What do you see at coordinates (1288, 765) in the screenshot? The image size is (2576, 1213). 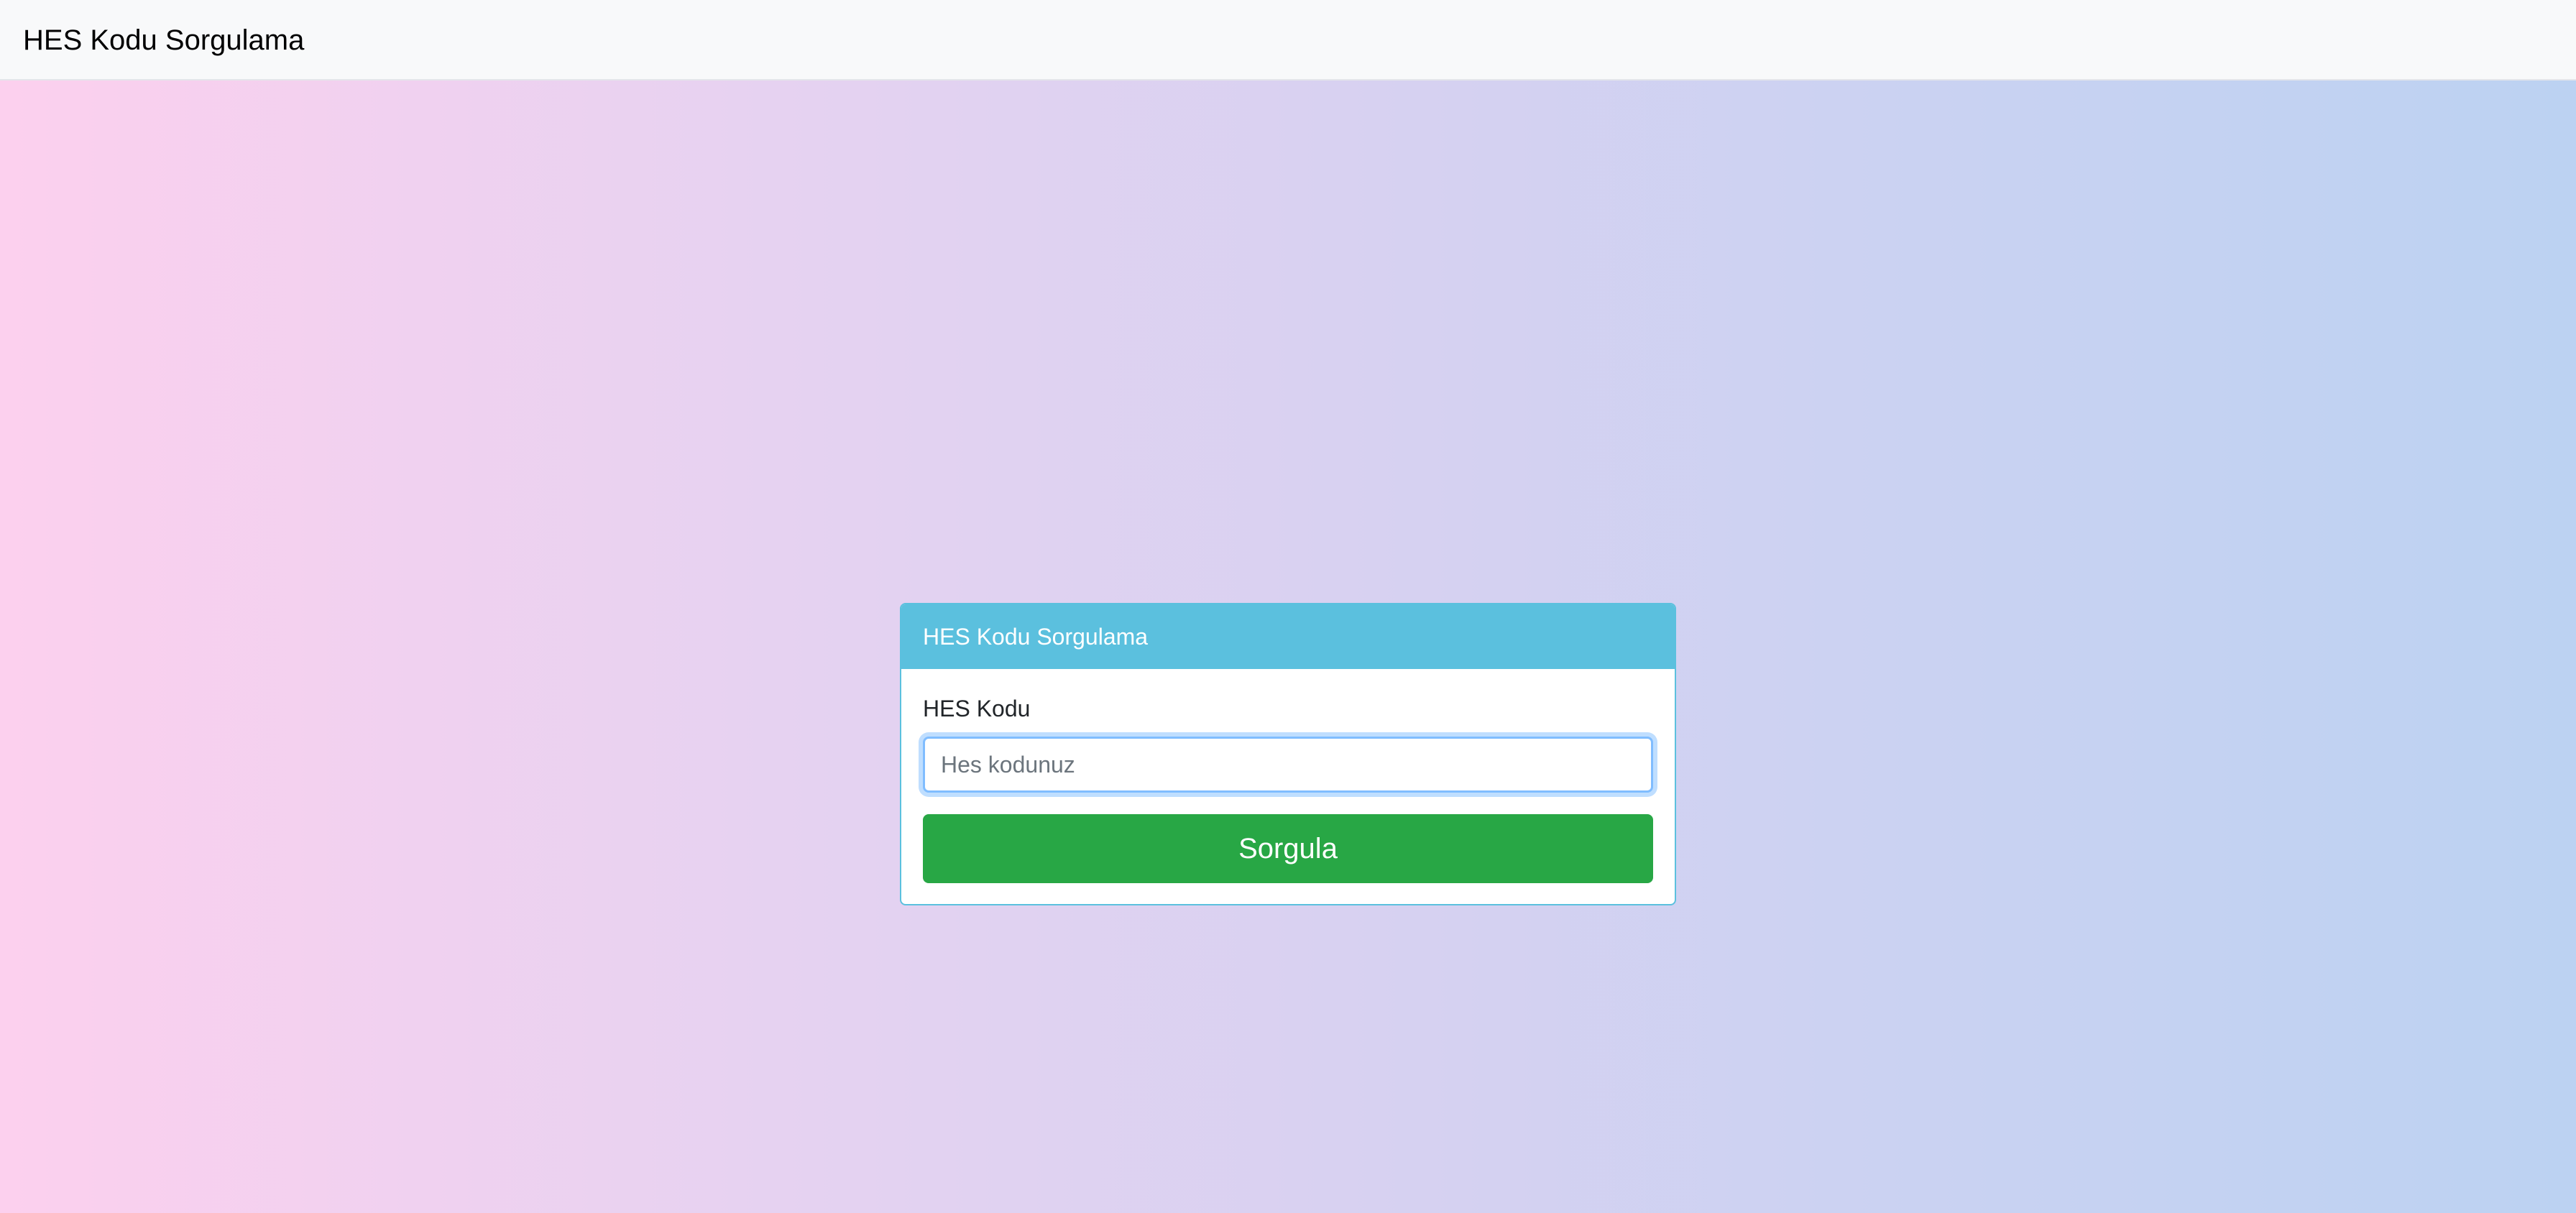 I see `hes-code-input` at bounding box center [1288, 765].